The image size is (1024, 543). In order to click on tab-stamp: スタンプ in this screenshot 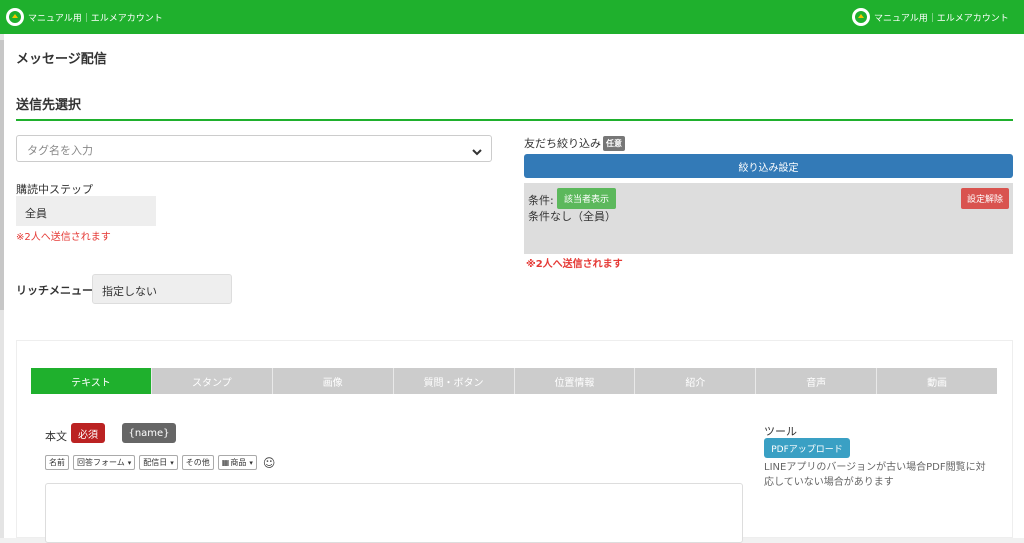, I will do `click(212, 381)`.